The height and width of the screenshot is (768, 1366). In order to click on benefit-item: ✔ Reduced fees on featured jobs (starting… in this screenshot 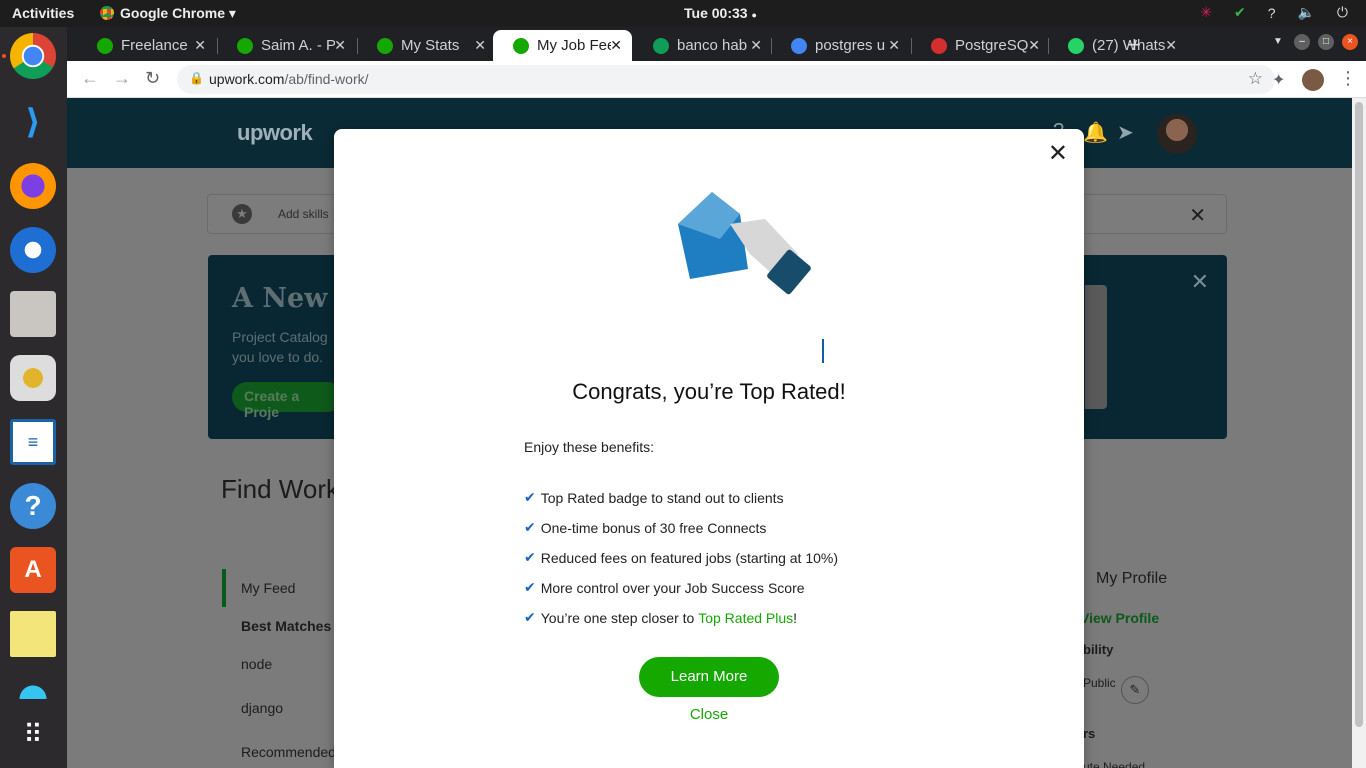, I will do `click(681, 557)`.